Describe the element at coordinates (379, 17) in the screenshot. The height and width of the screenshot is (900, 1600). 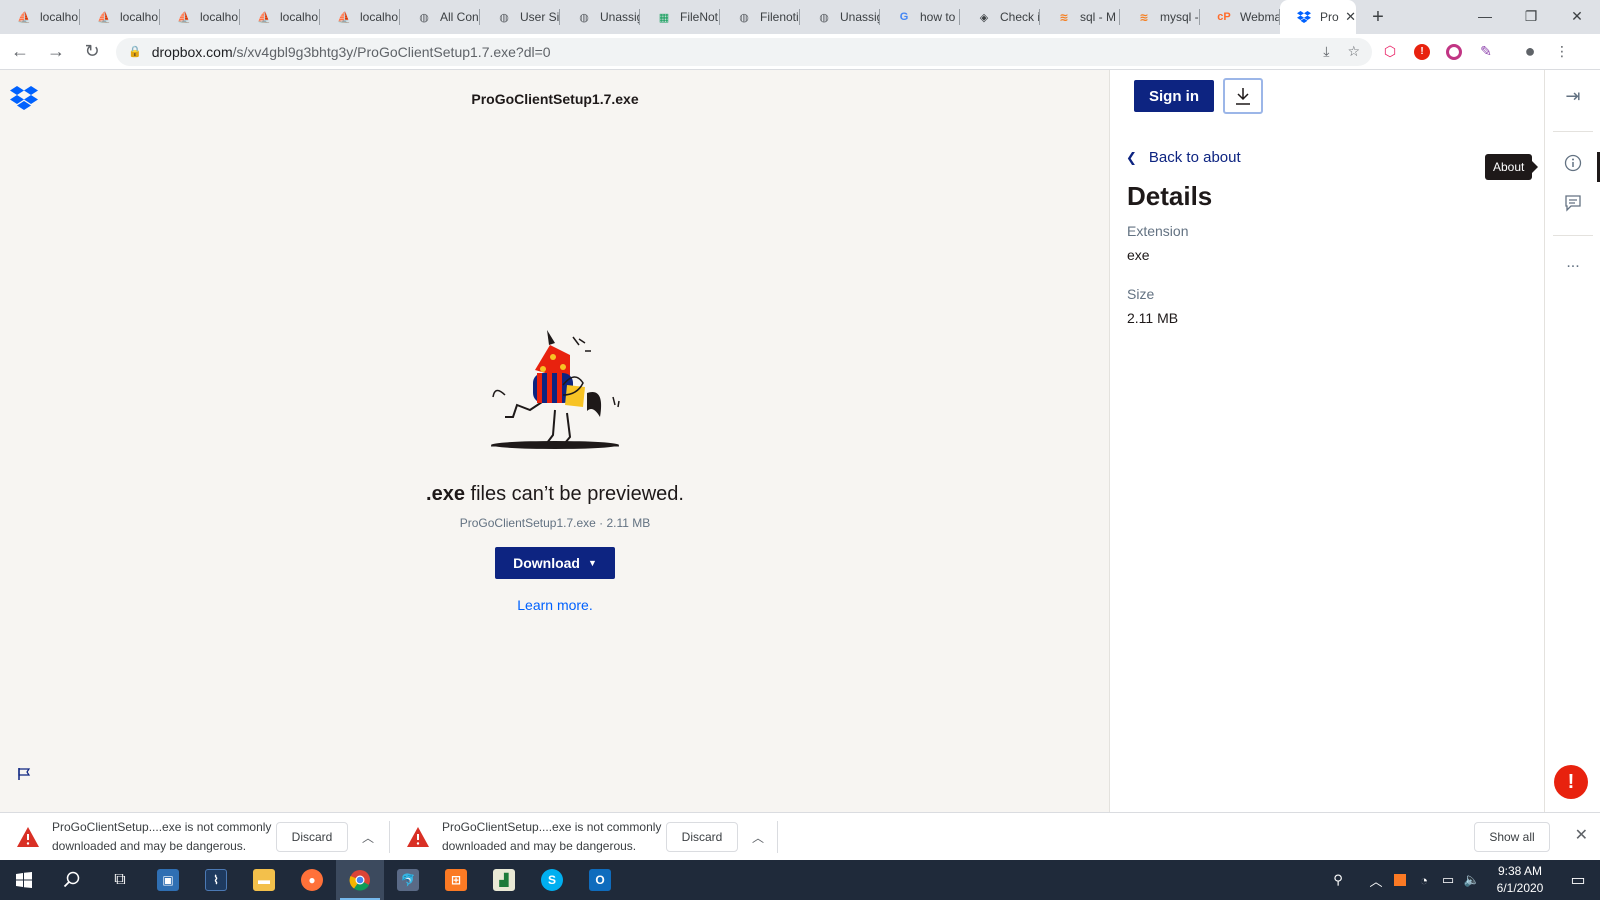
I see `tab-label: localho` at that location.